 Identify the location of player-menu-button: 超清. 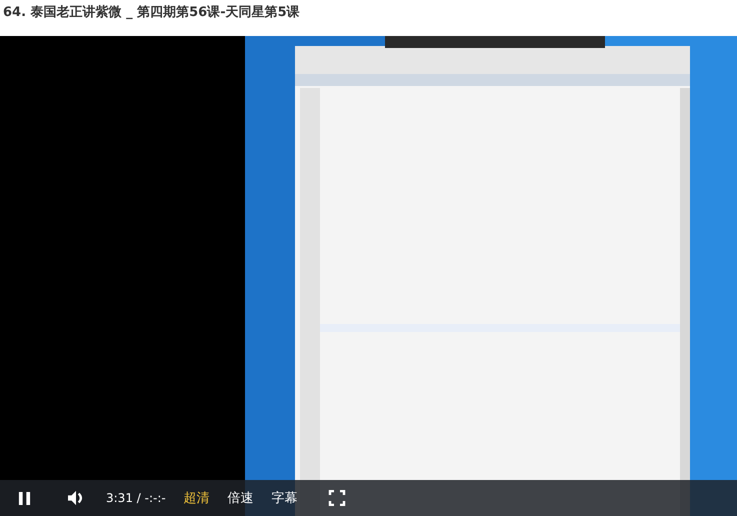
(197, 498).